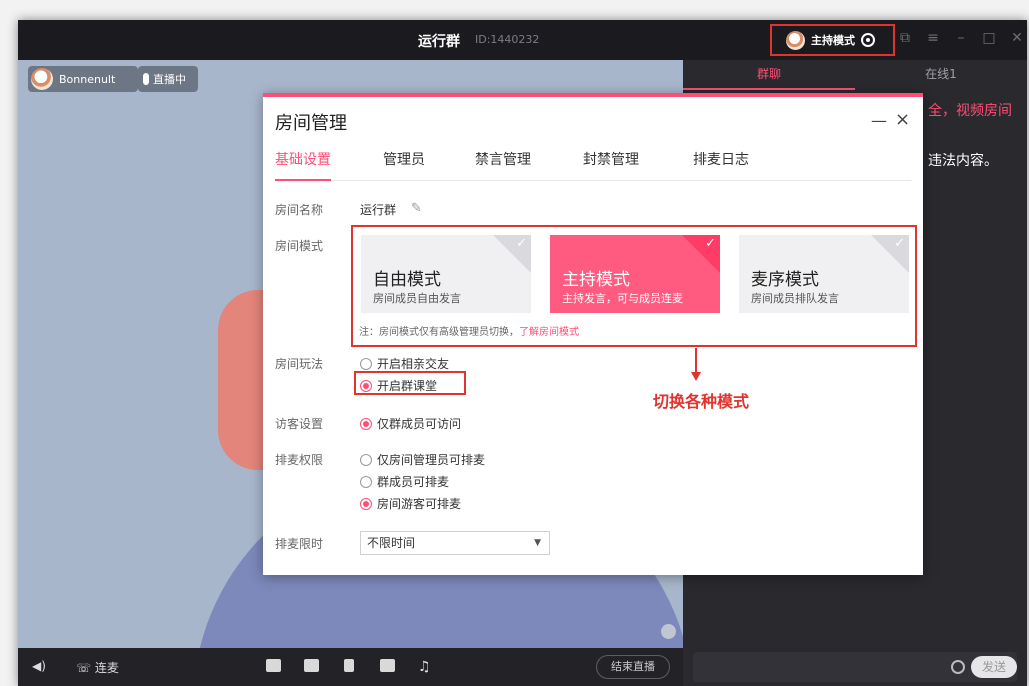 Image resolution: width=1029 pixels, height=686 pixels. What do you see at coordinates (413, 482) in the screenshot?
I see `radio-label: 群成员可排麦` at bounding box center [413, 482].